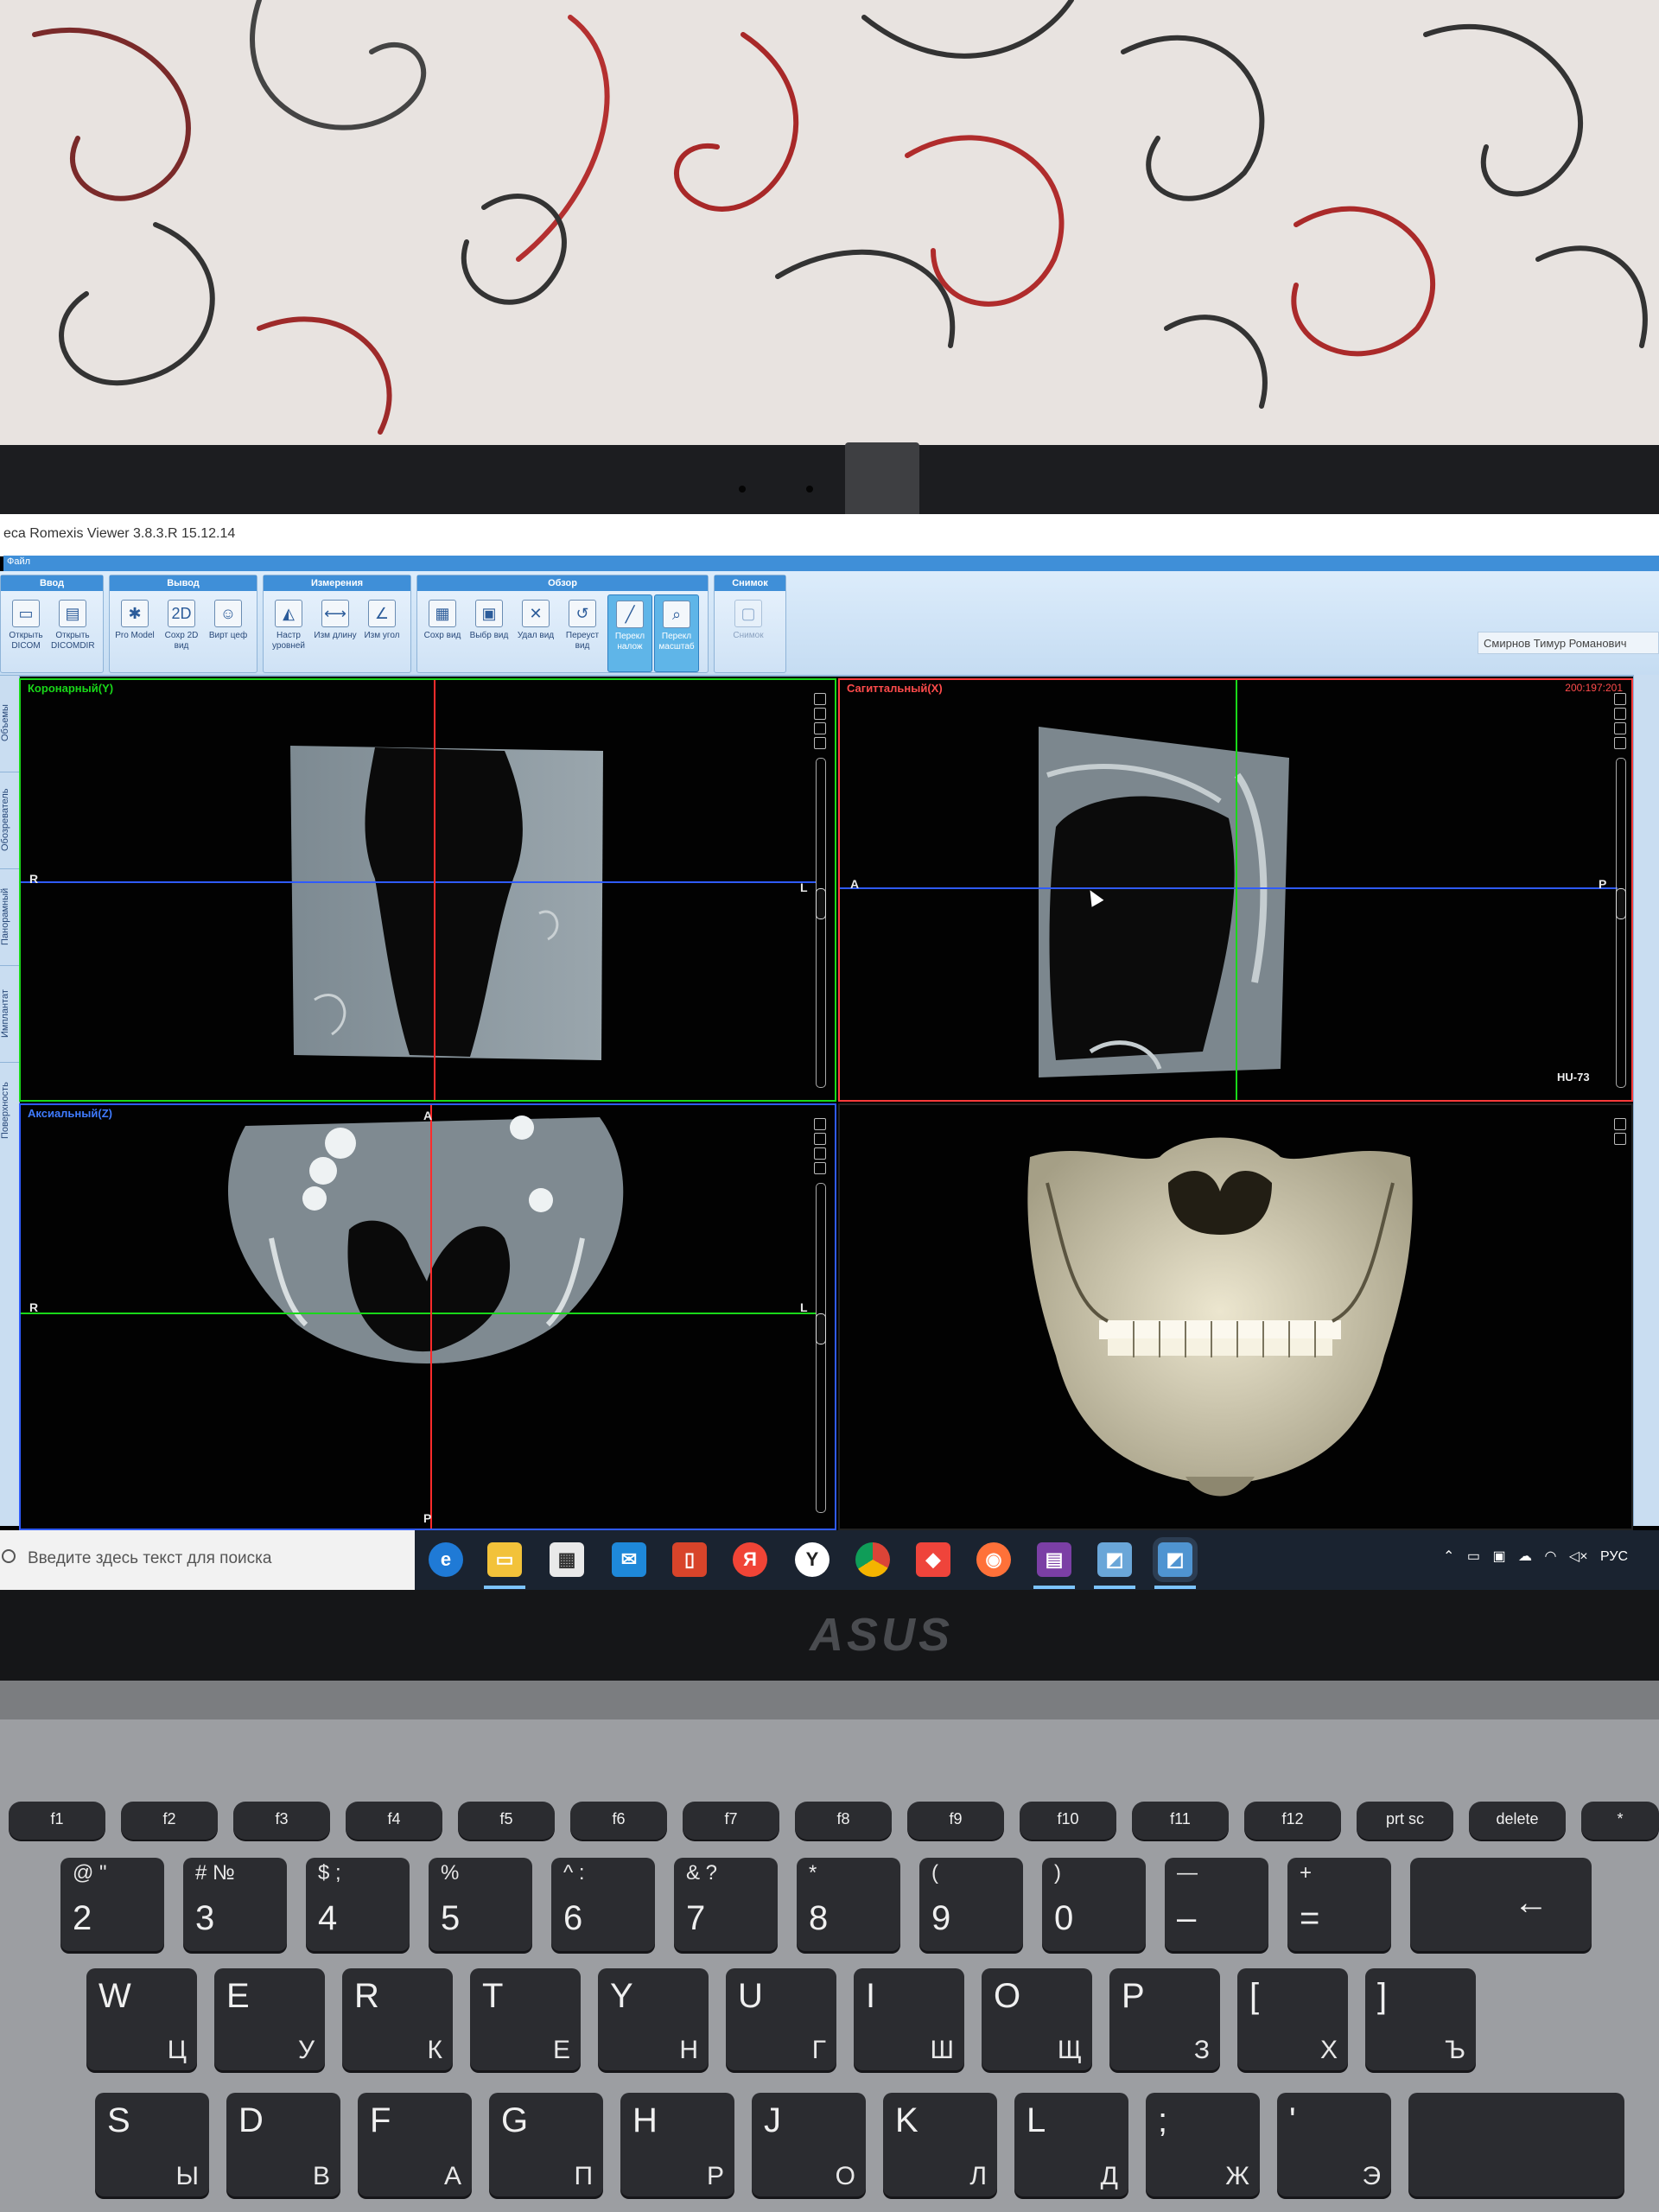  What do you see at coordinates (1334, 2144) in the screenshot?
I see `key-quote: ' Э` at bounding box center [1334, 2144].